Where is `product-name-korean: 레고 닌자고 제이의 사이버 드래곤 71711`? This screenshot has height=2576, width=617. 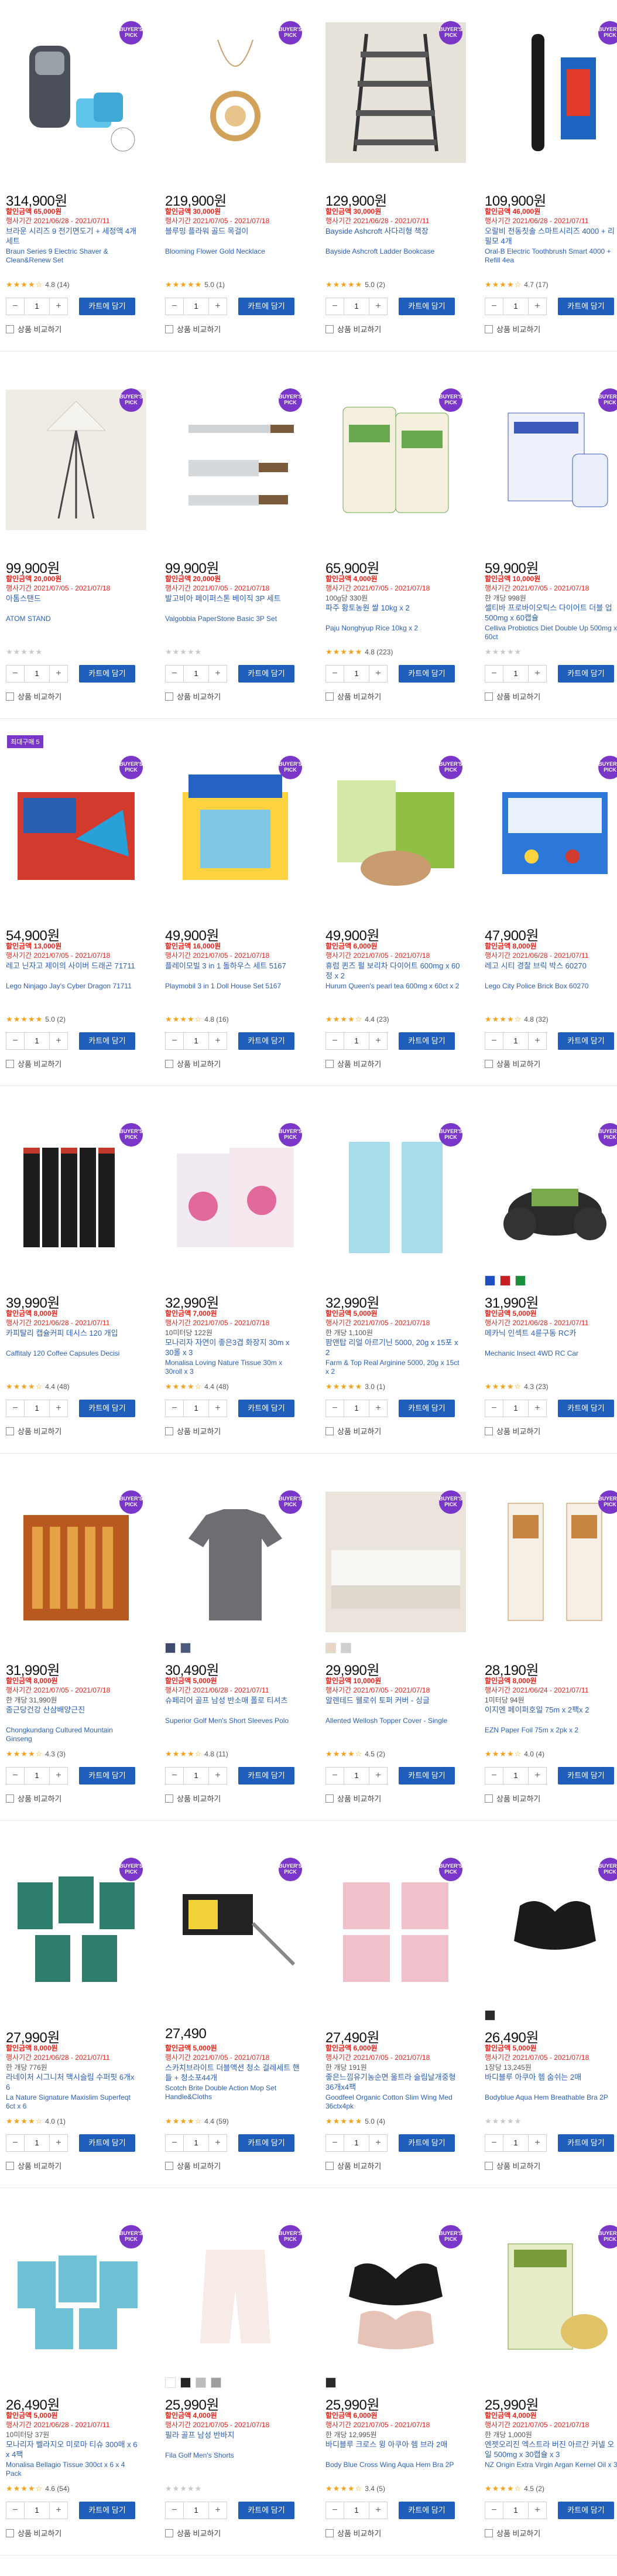
product-name-korean: 레고 닌자고 제이의 사이버 드래곤 71711 is located at coordinates (73, 966).